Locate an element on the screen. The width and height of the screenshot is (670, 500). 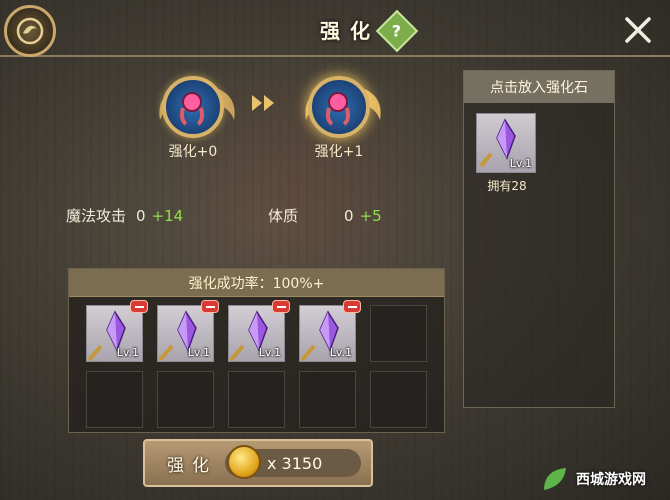
stones-header: 点击放入强化石 is located at coordinates (539, 87).